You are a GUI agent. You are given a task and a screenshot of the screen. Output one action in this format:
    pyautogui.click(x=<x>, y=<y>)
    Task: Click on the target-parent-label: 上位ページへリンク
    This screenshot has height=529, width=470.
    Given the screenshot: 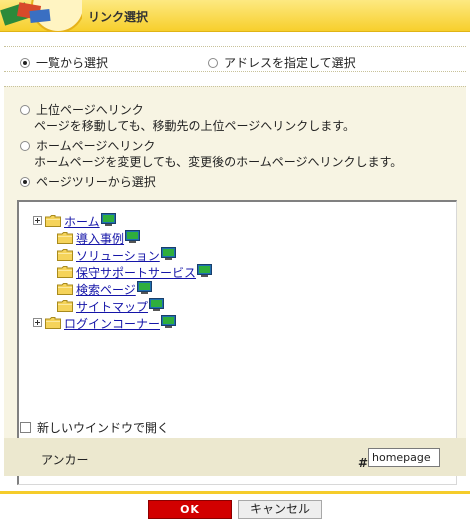 What is the action you would take?
    pyautogui.click(x=90, y=110)
    